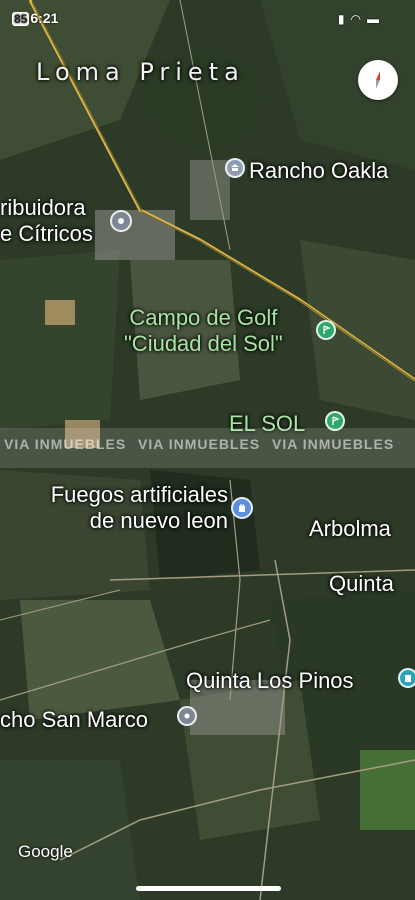 This screenshot has width=415, height=900. Describe the element at coordinates (344, 19) in the screenshot. I see `signal-icon: ▮` at that location.